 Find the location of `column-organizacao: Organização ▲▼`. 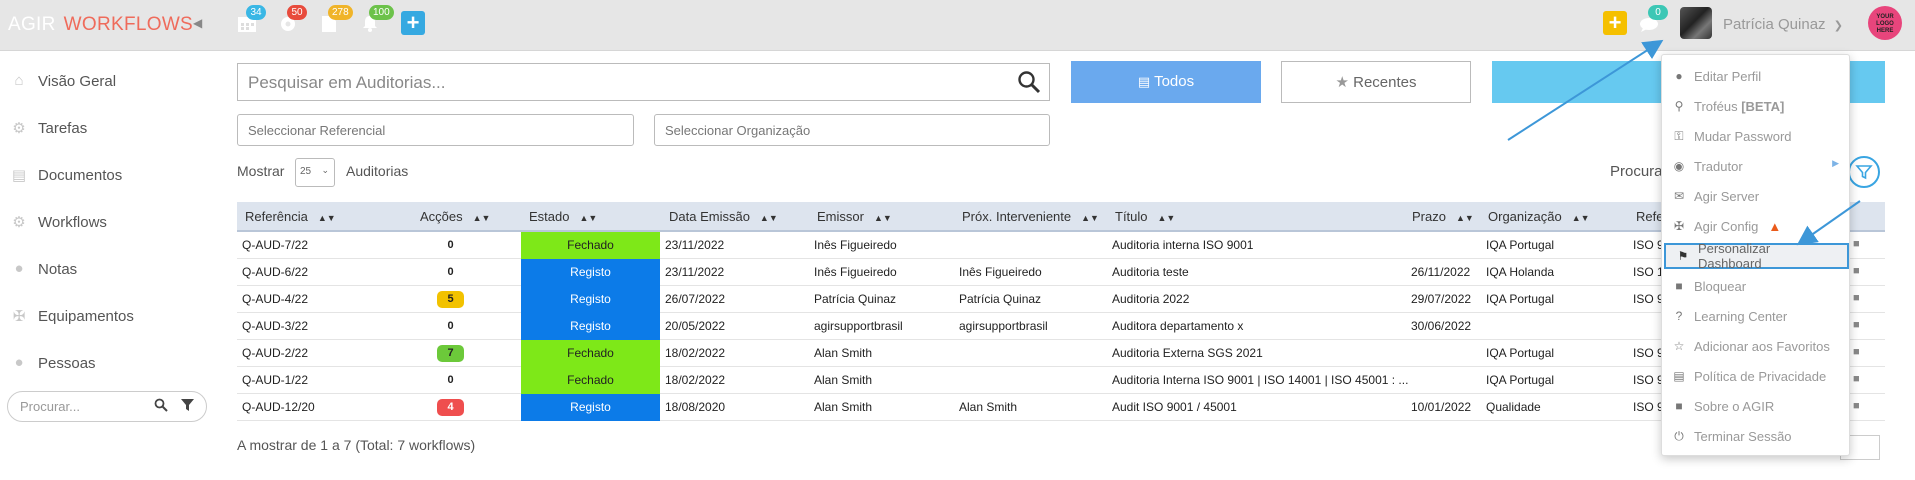

column-organizacao: Organização ▲▼ is located at coordinates (1539, 216).